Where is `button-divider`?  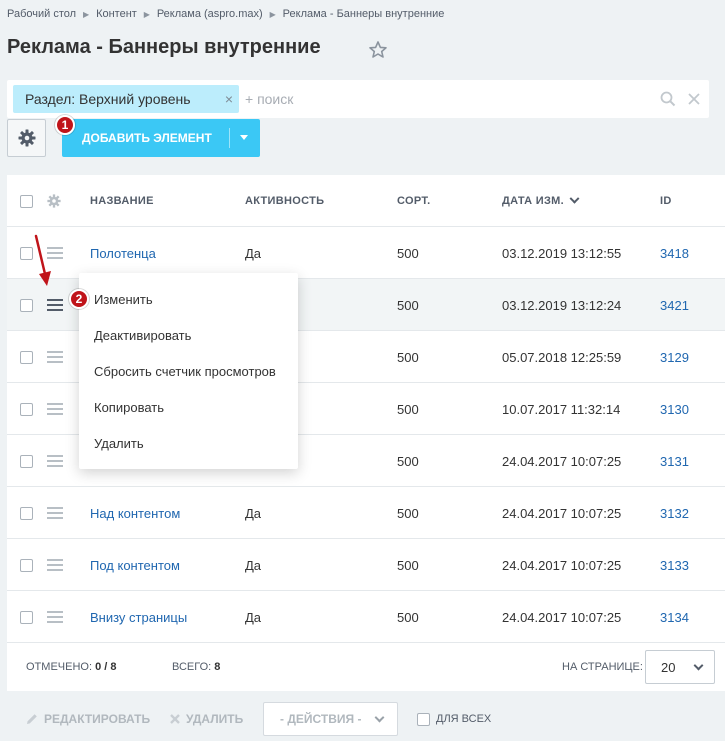
button-divider is located at coordinates (229, 138).